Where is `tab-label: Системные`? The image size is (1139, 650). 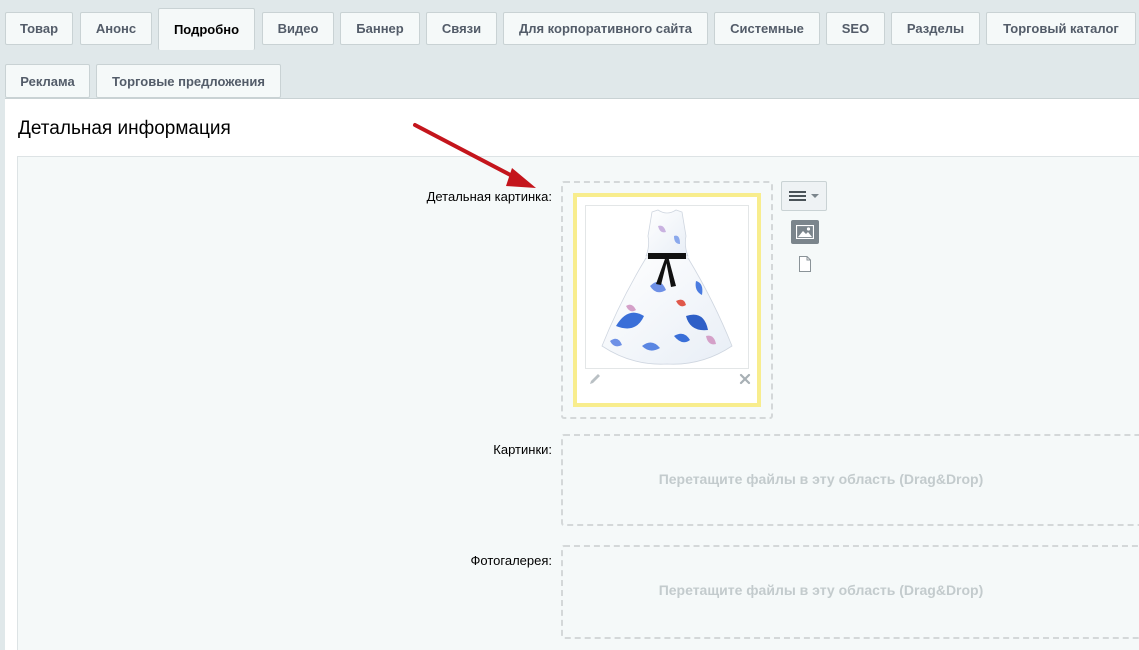
tab-label: Системные is located at coordinates (767, 28).